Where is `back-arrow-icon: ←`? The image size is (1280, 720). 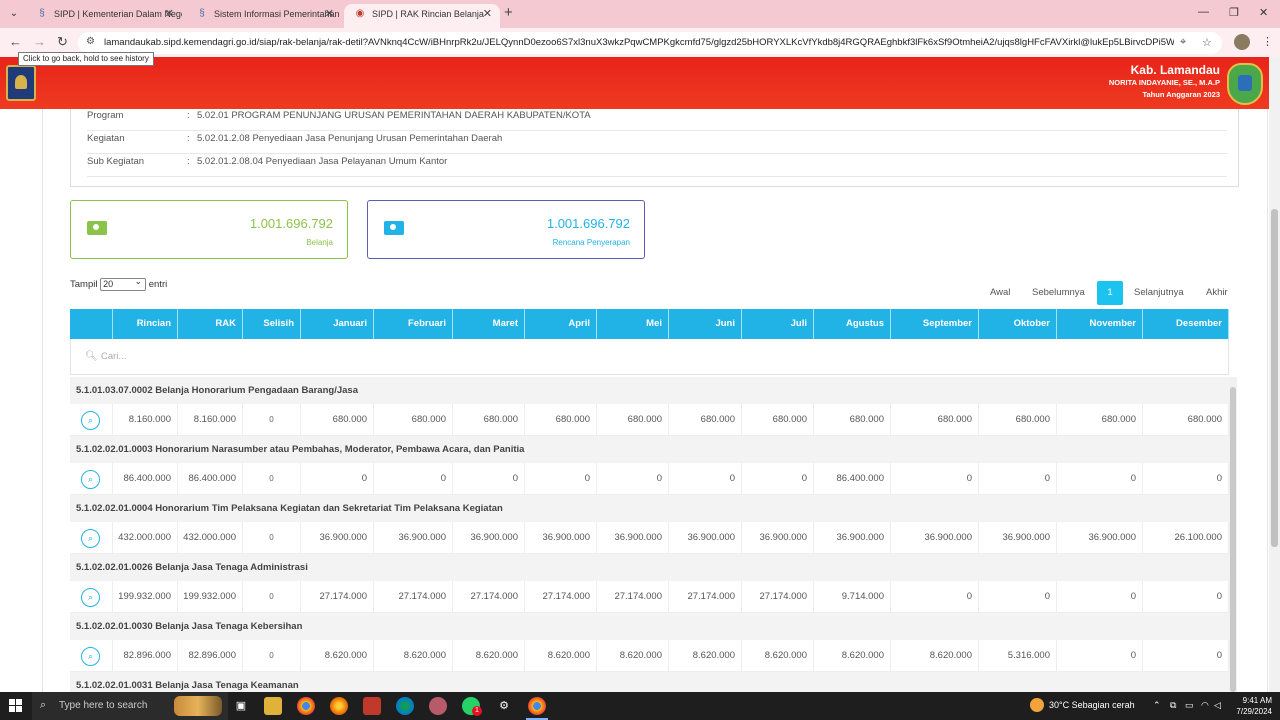 back-arrow-icon: ← is located at coordinates (15, 42).